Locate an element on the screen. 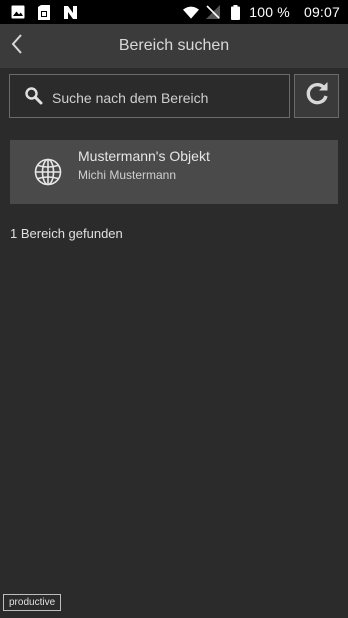  refresh-button is located at coordinates (316, 96).